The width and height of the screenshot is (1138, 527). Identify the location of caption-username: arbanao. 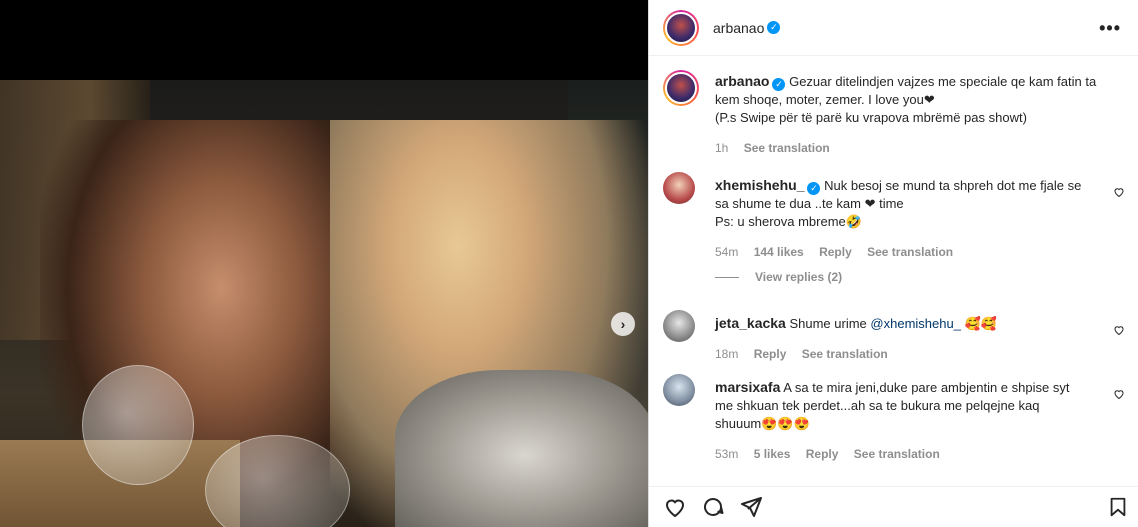
(742, 81).